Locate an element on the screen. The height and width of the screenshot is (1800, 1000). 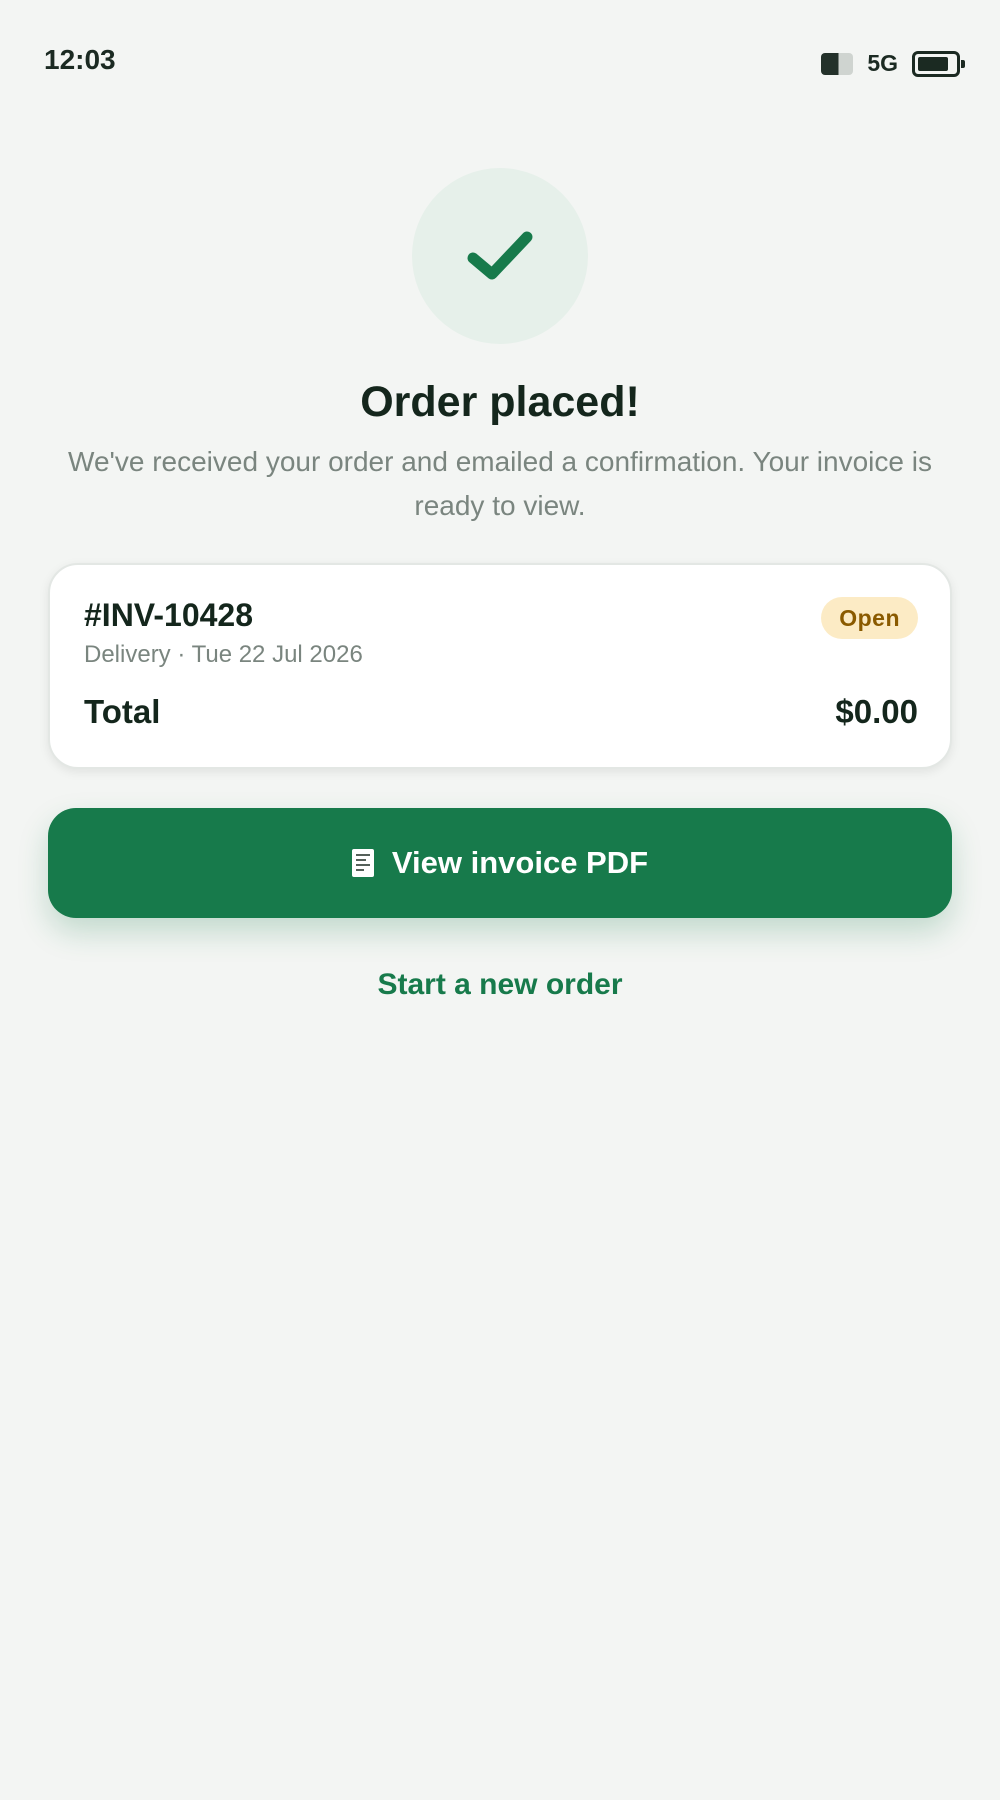
status-bar: 12:03 5G is located at coordinates (500, 60).